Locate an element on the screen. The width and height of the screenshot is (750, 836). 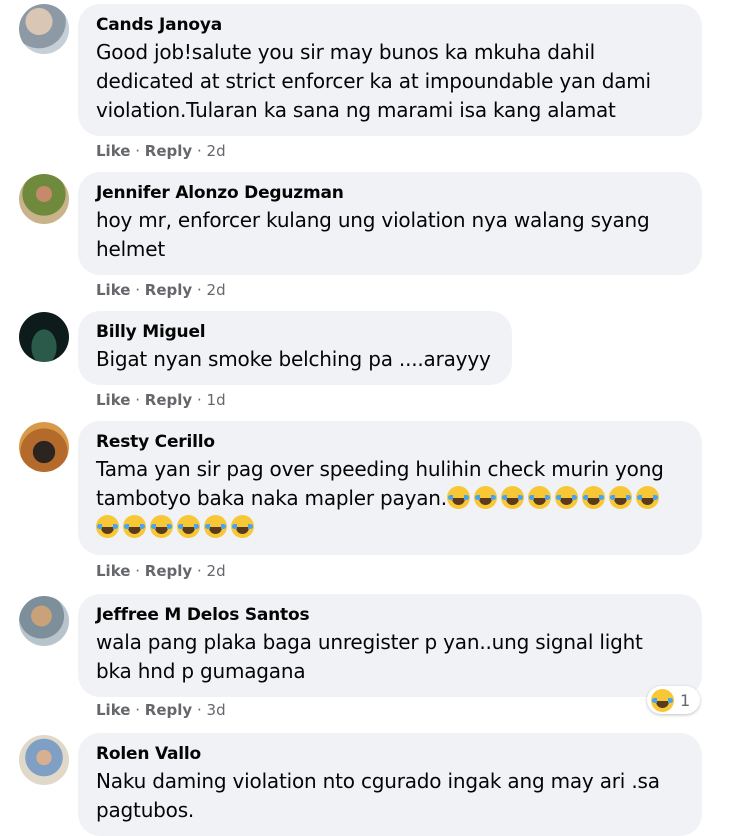
comment-author: Rolen Vallo is located at coordinates (390, 754).